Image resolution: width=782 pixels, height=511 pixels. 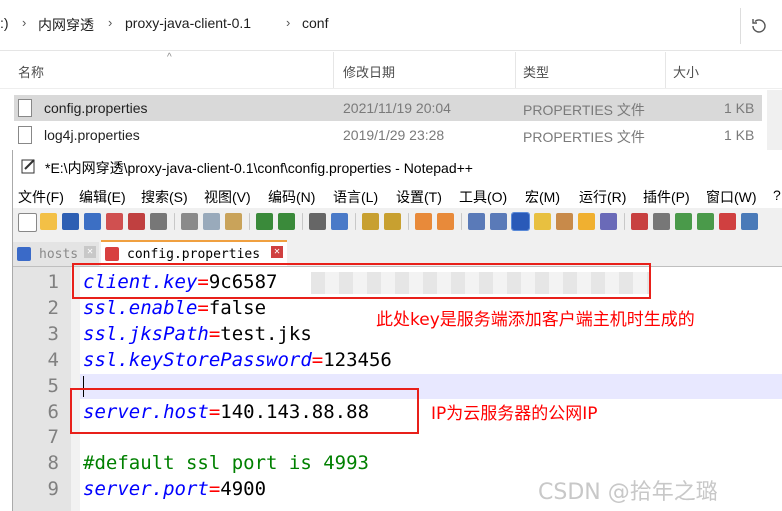 I want to click on menu-language: 语言(L), so click(x=355, y=197).